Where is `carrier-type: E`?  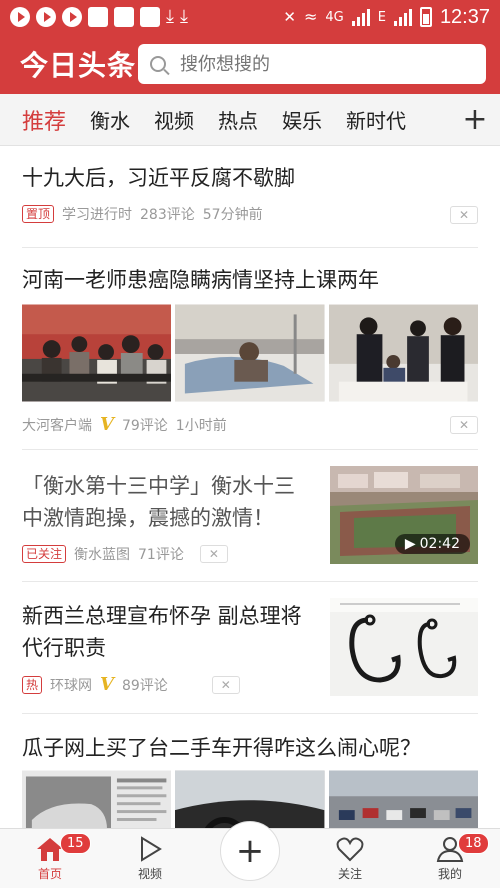 carrier-type: E is located at coordinates (381, 17).